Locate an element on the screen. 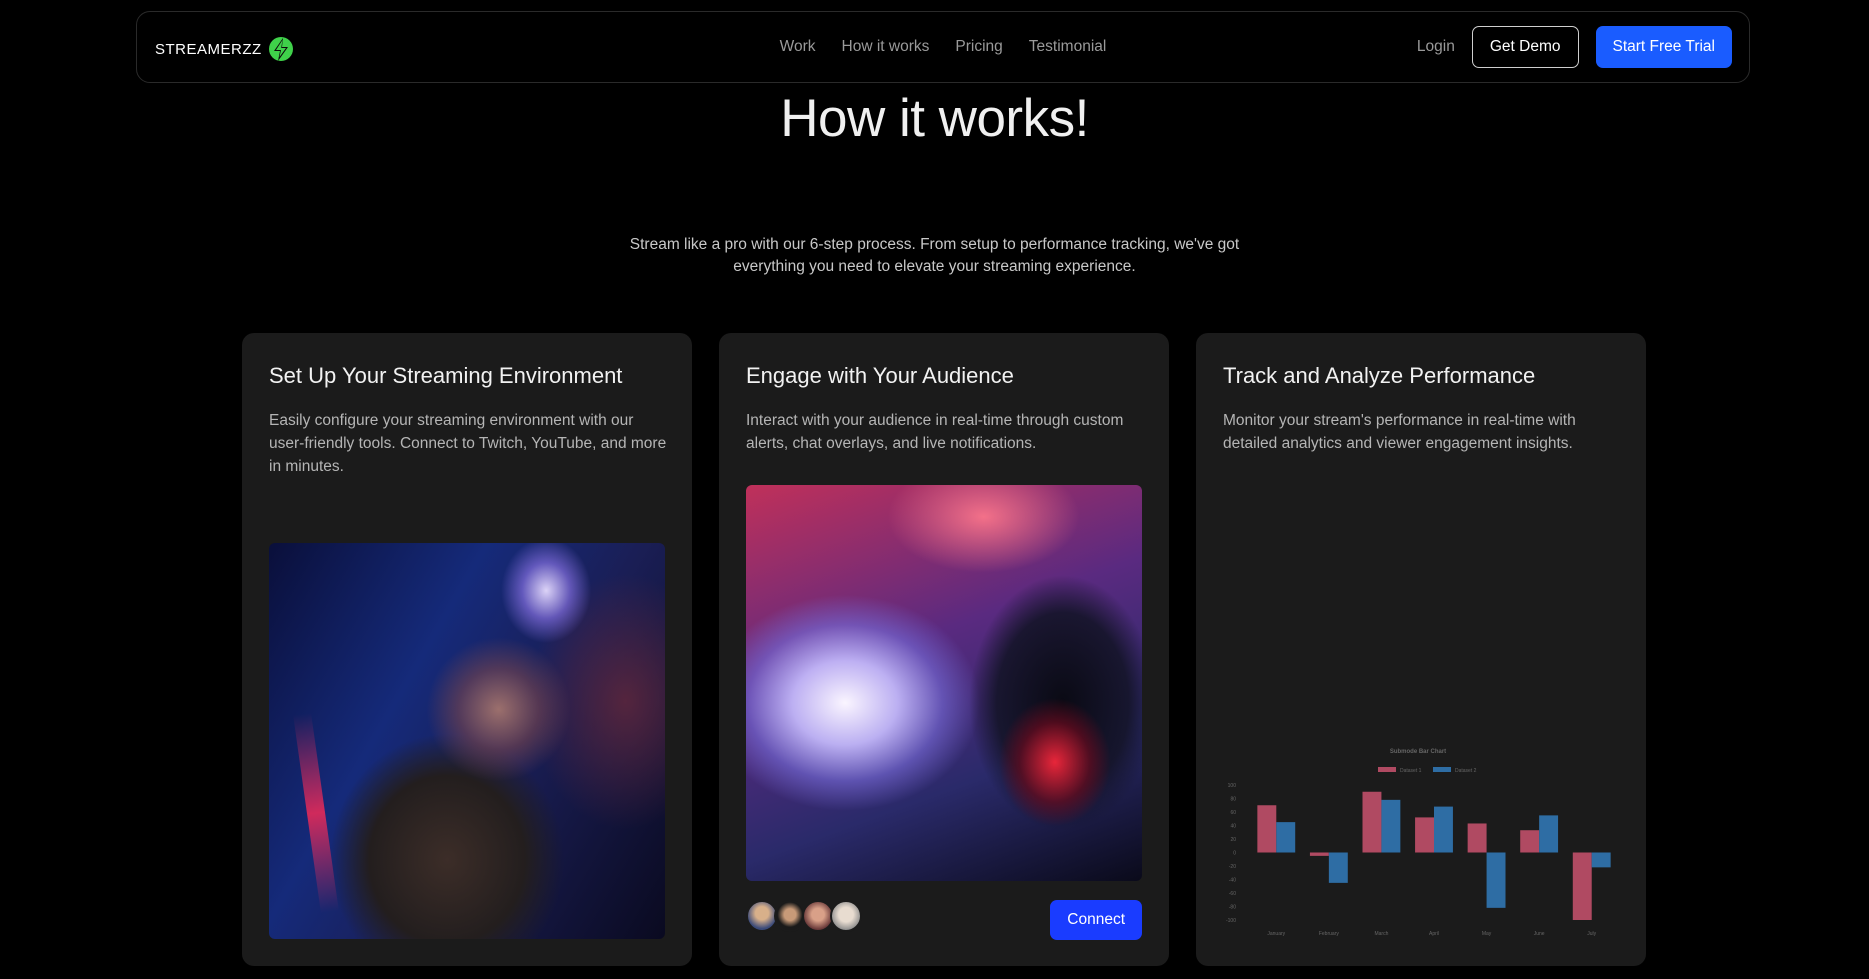  y-tick-label: 20 is located at coordinates (1233, 840).